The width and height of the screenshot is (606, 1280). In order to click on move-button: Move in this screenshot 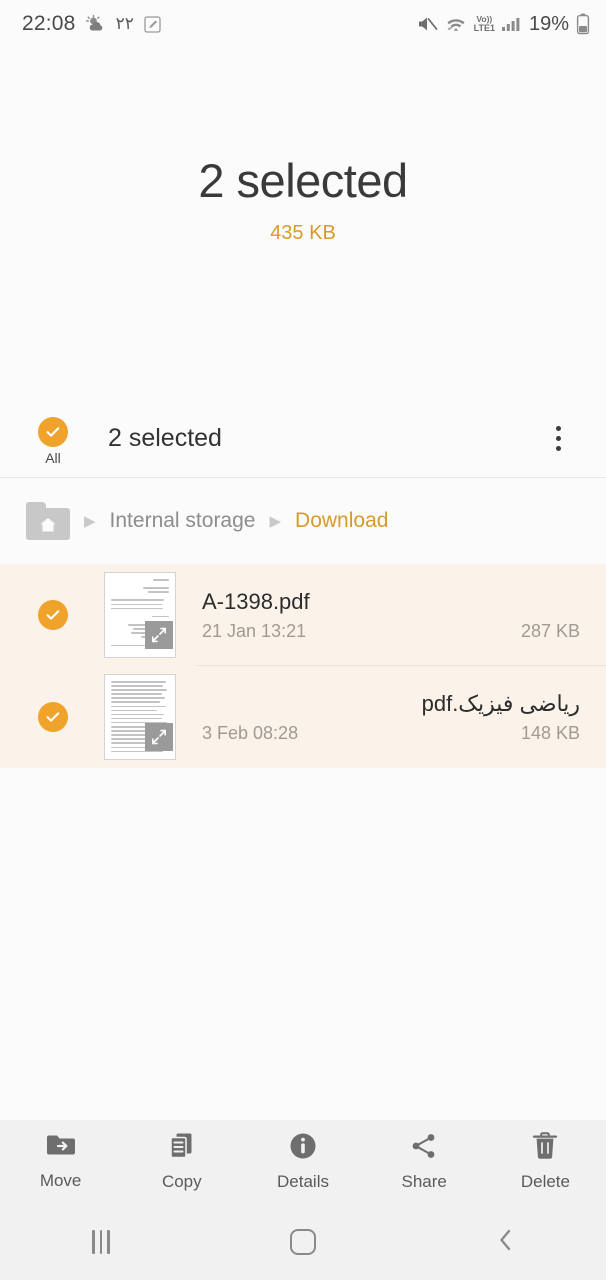, I will do `click(60, 1162)`.